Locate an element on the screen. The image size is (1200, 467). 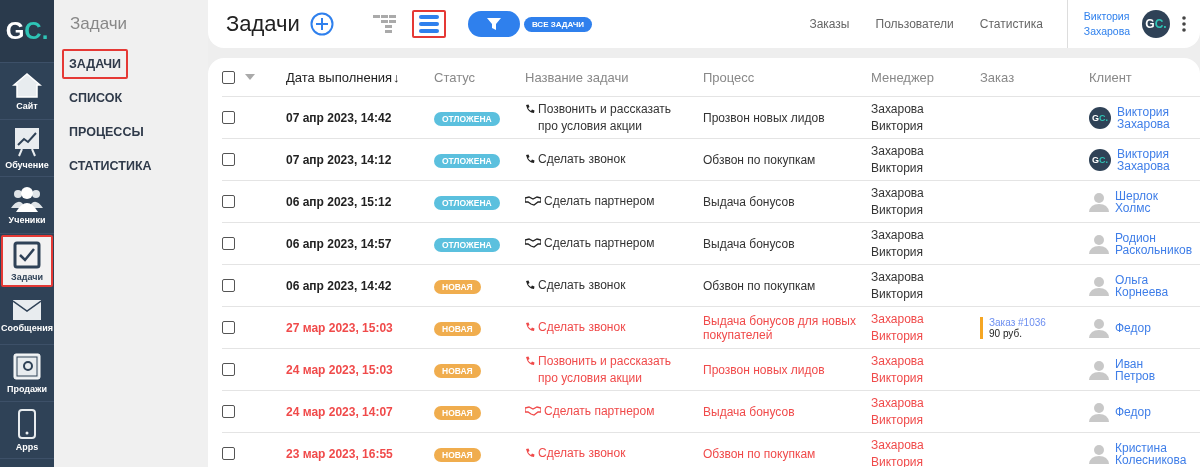
status-badge: ОТЛОЖЕНА is located at coordinates (467, 160).